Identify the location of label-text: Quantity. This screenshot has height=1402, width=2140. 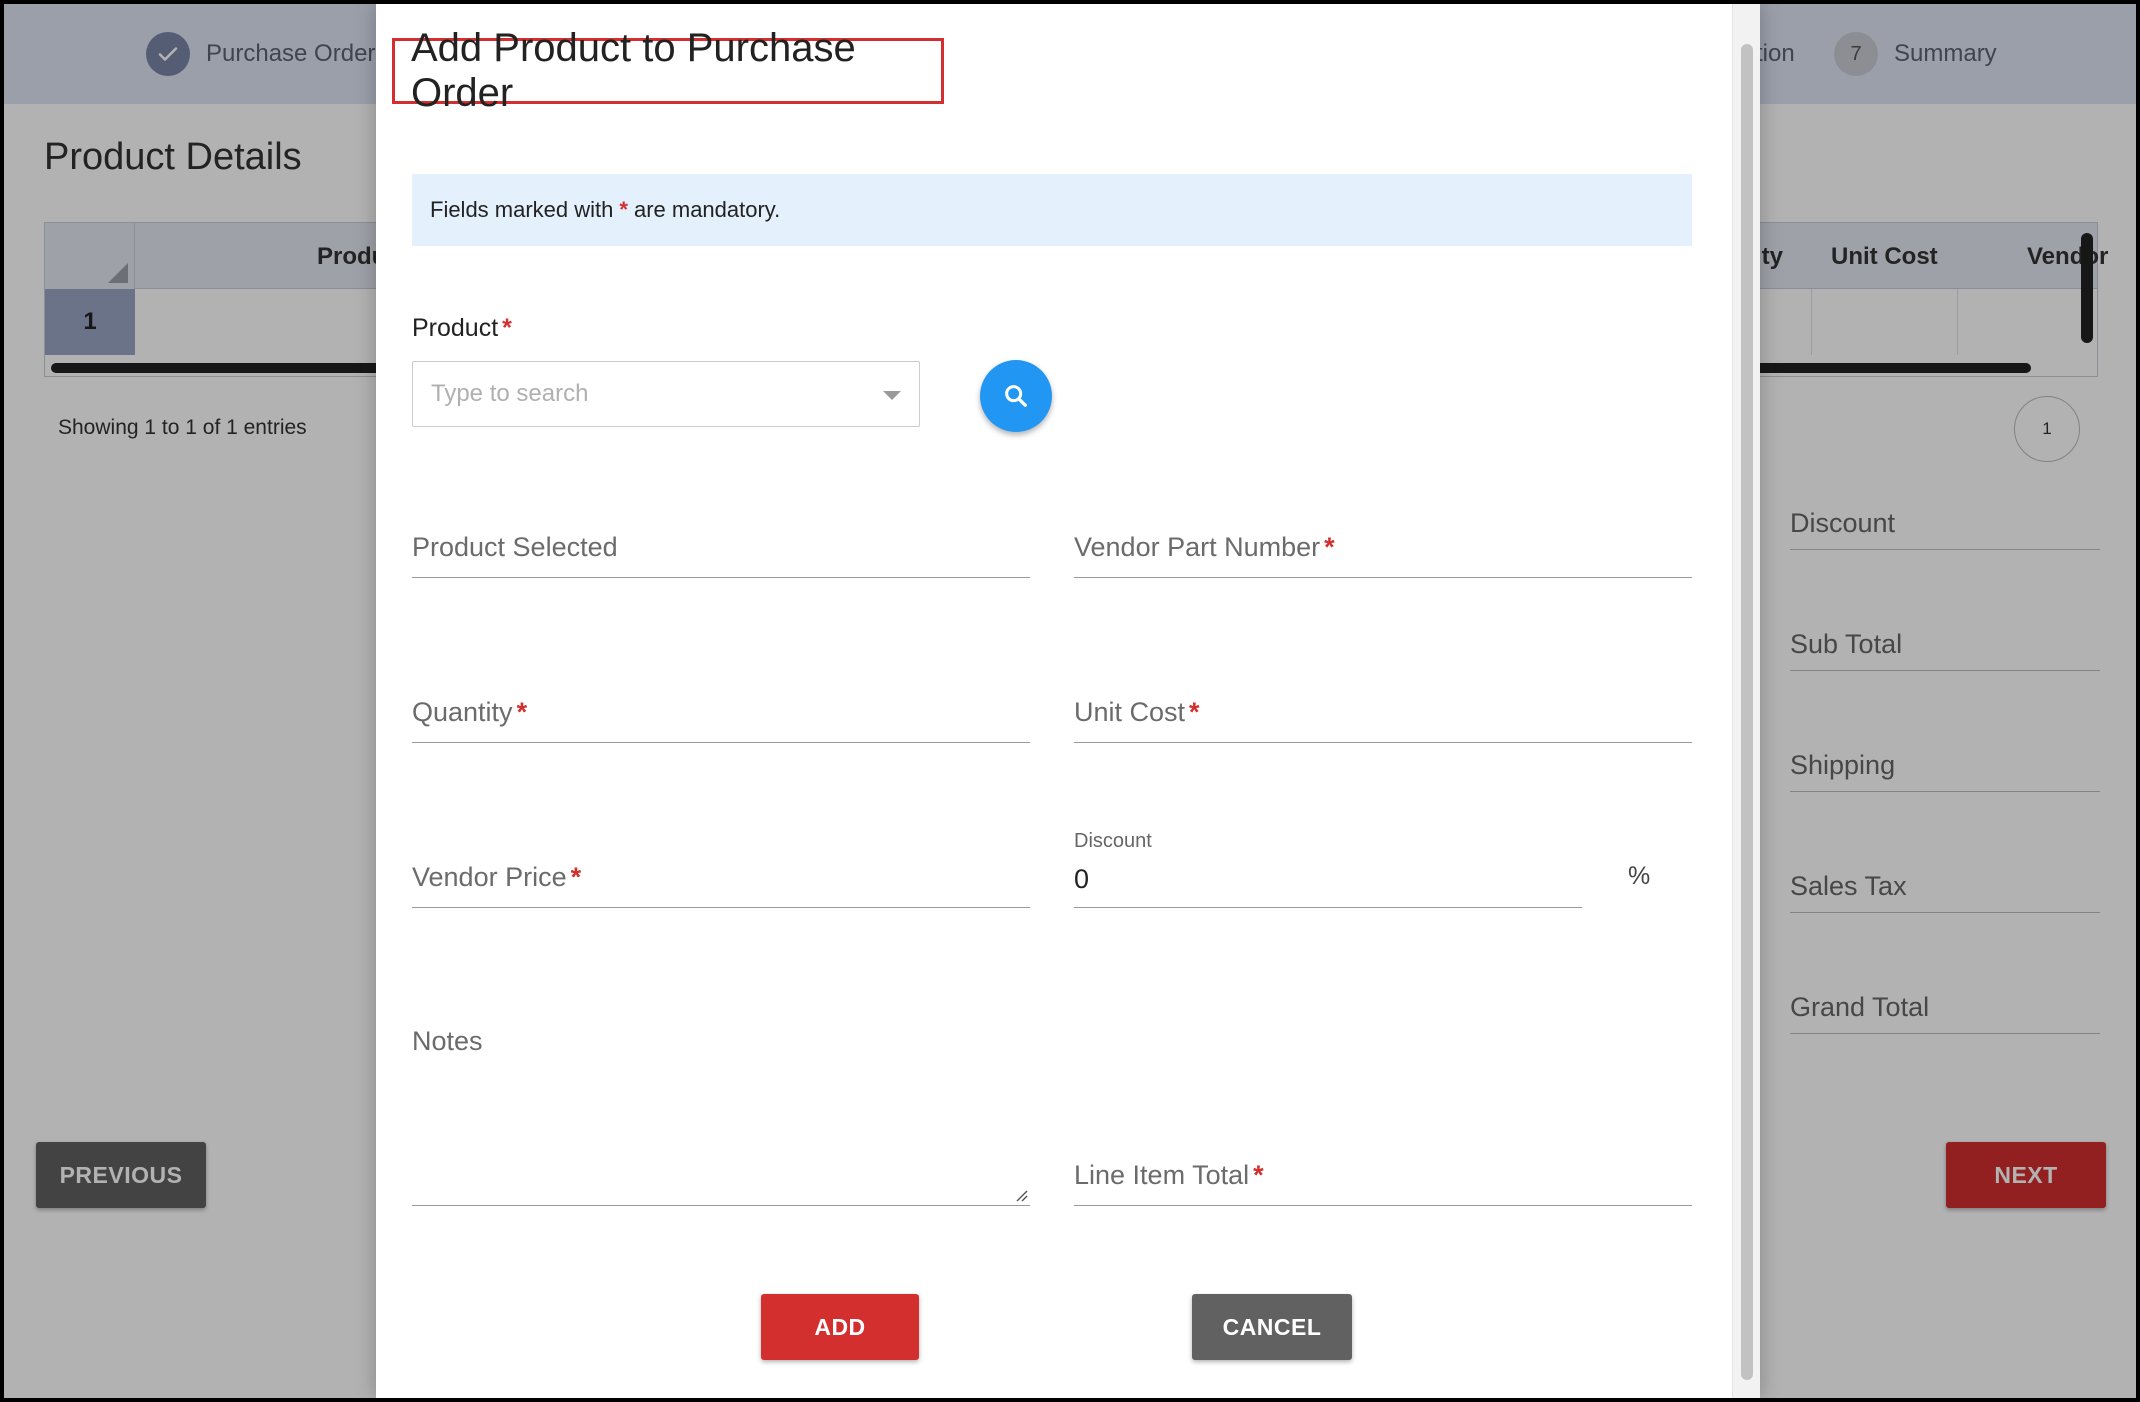
(462, 712).